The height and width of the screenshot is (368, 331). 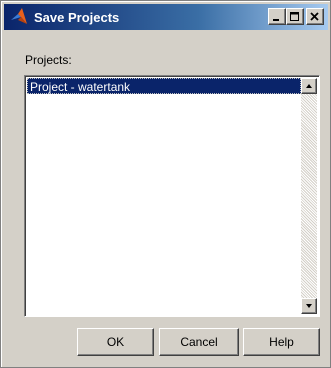 I want to click on help-button: Help, so click(x=281, y=342).